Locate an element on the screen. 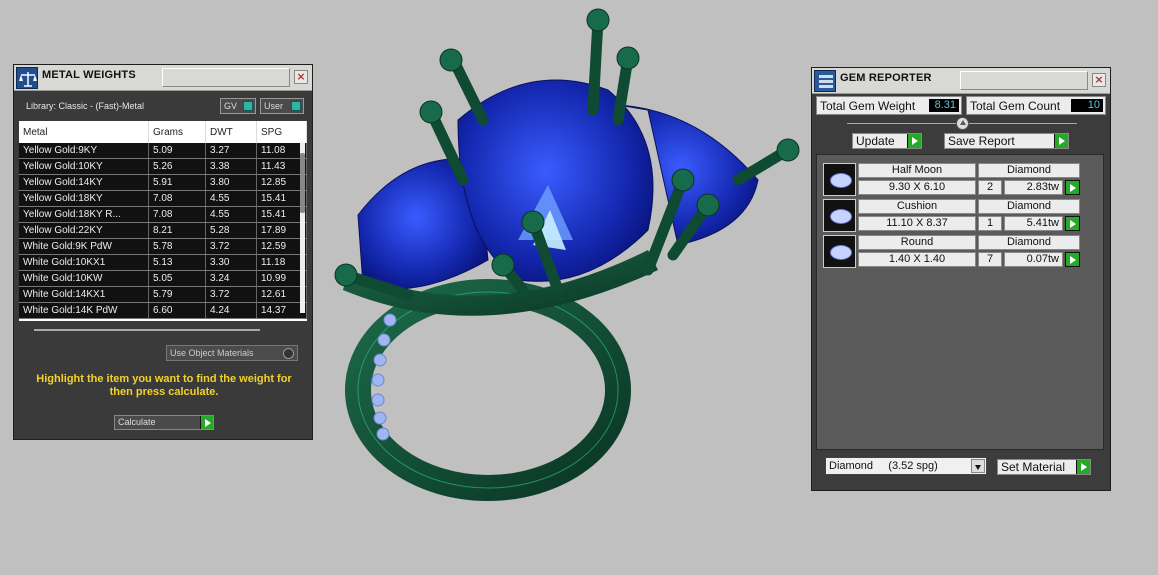 This screenshot has height=575, width=1158. radio-icon is located at coordinates (288, 353).